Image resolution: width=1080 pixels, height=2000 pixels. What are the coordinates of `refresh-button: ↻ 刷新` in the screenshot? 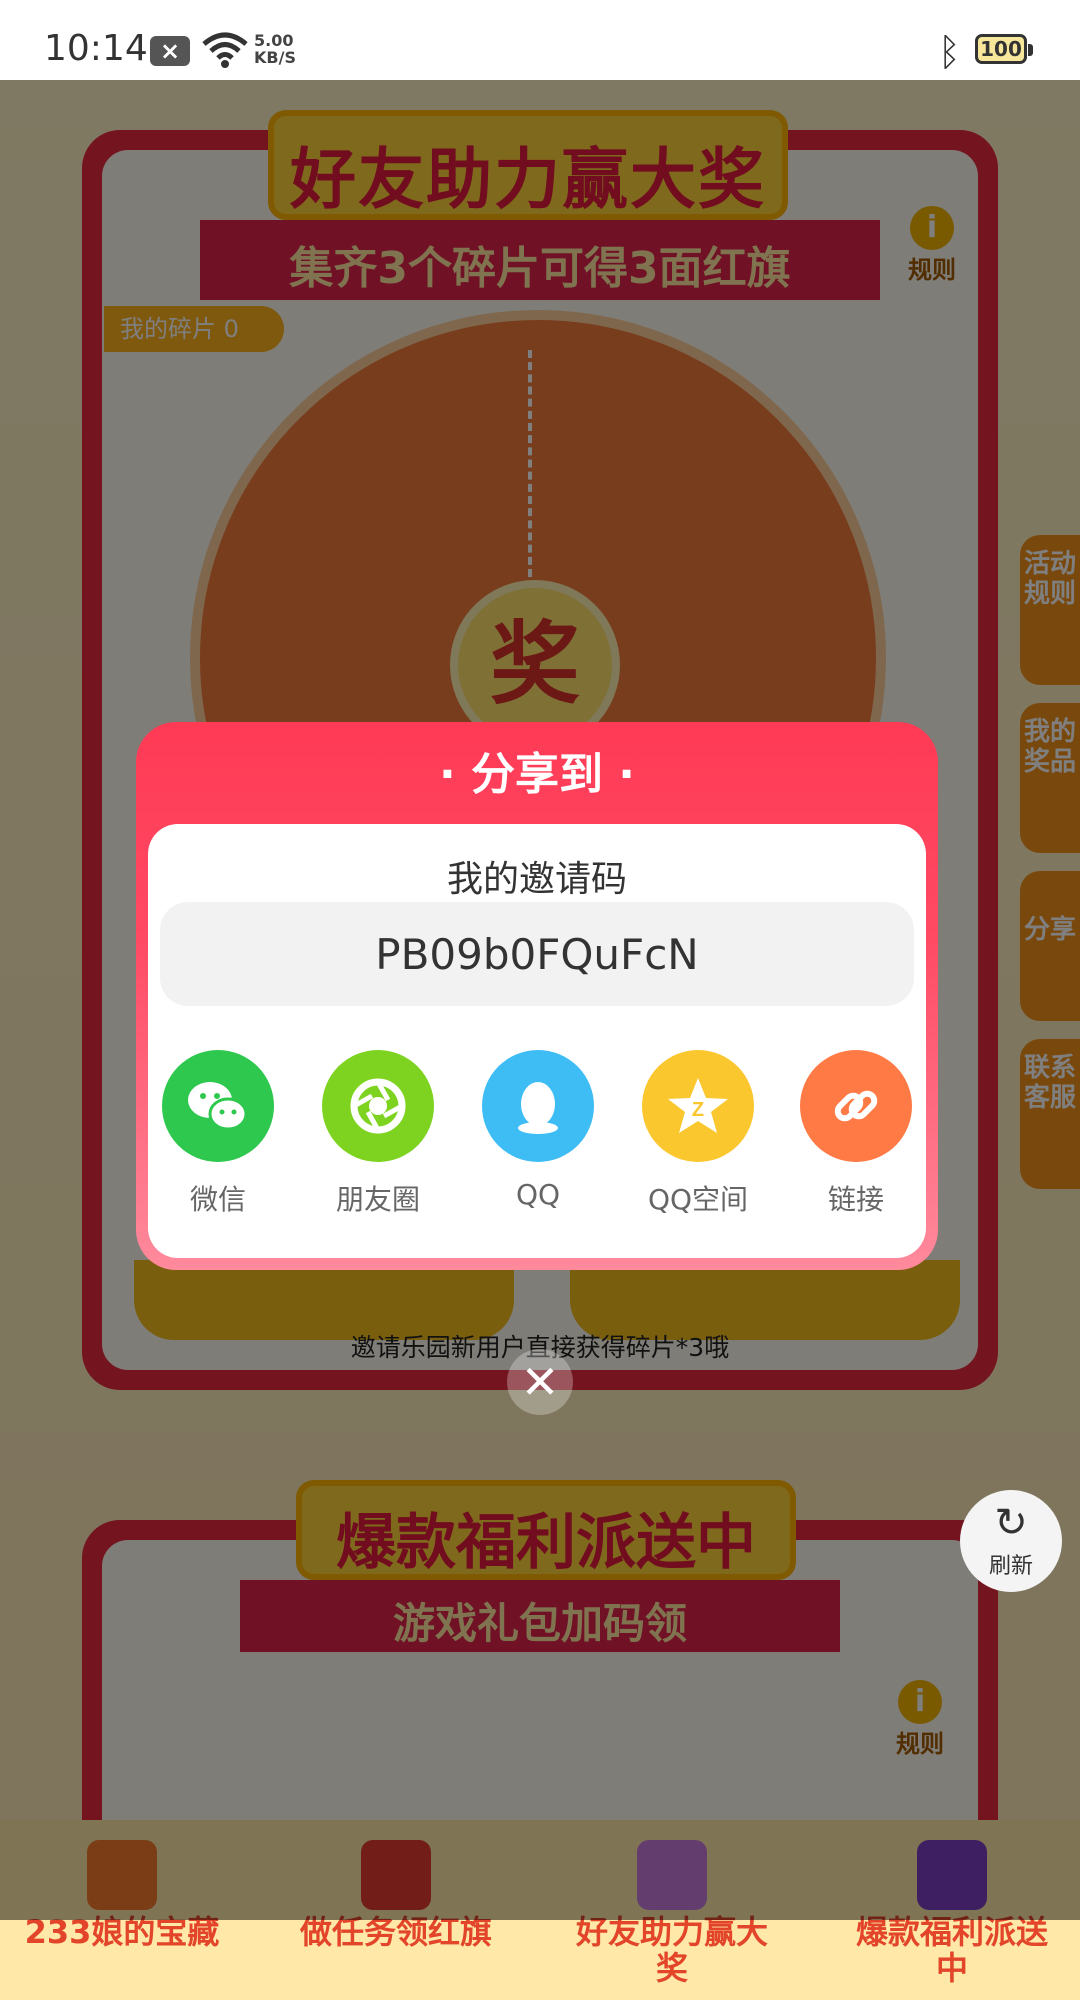 It's located at (1011, 1541).